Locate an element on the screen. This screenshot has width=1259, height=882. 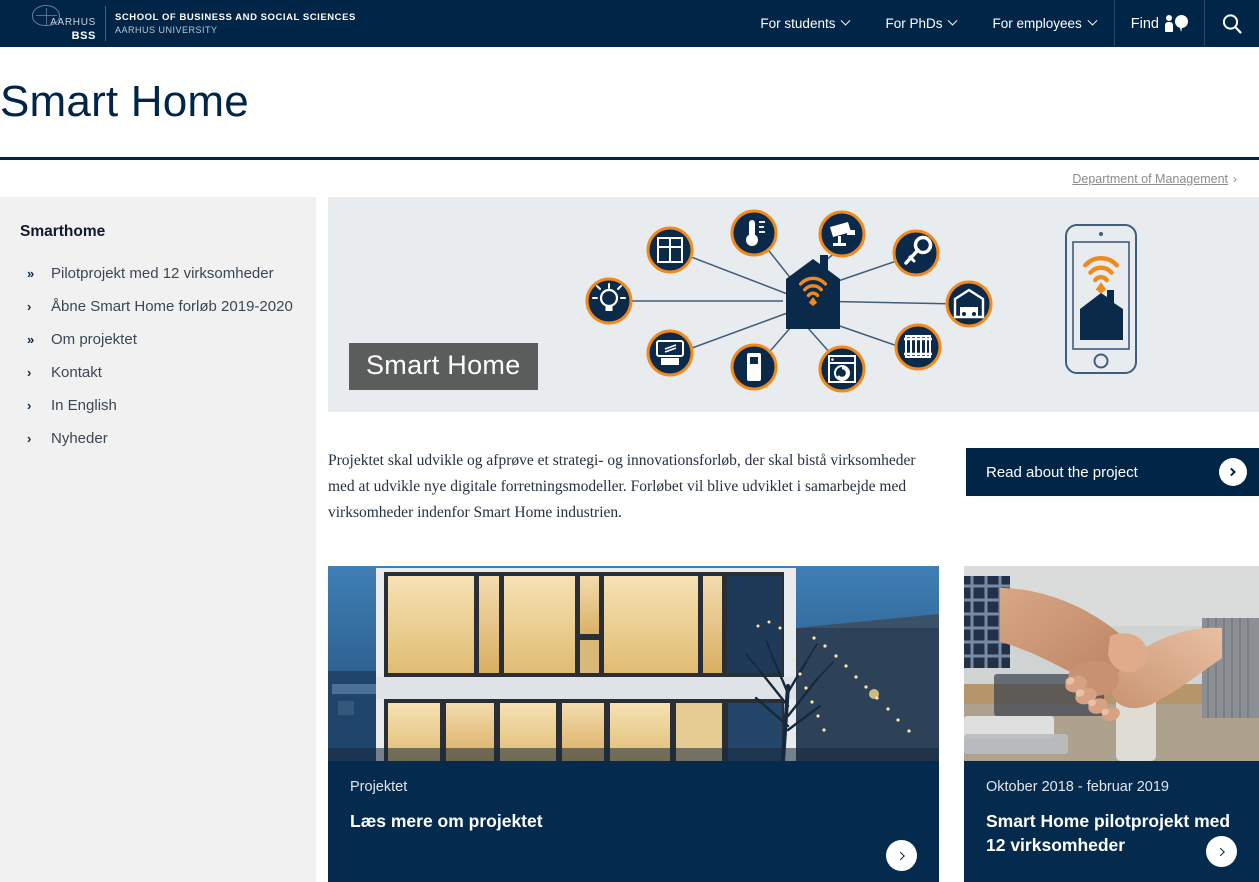
sidebar-item-label: Åbne Smart Home forløb 2019-2020 is located at coordinates (172, 306).